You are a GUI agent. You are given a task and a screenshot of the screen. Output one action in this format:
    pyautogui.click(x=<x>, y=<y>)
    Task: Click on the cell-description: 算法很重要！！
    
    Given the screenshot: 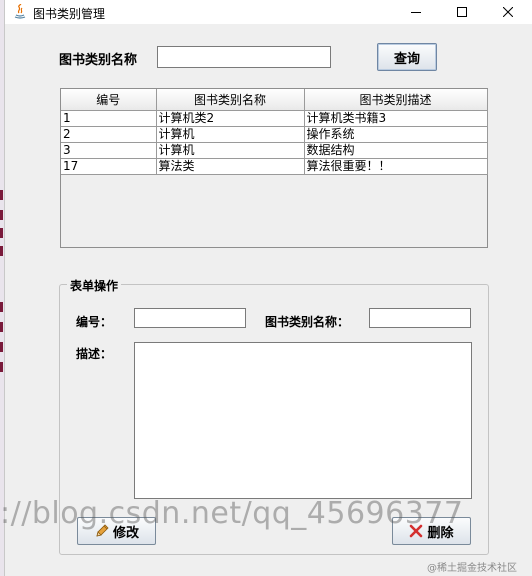 What is the action you would take?
    pyautogui.click(x=396, y=166)
    